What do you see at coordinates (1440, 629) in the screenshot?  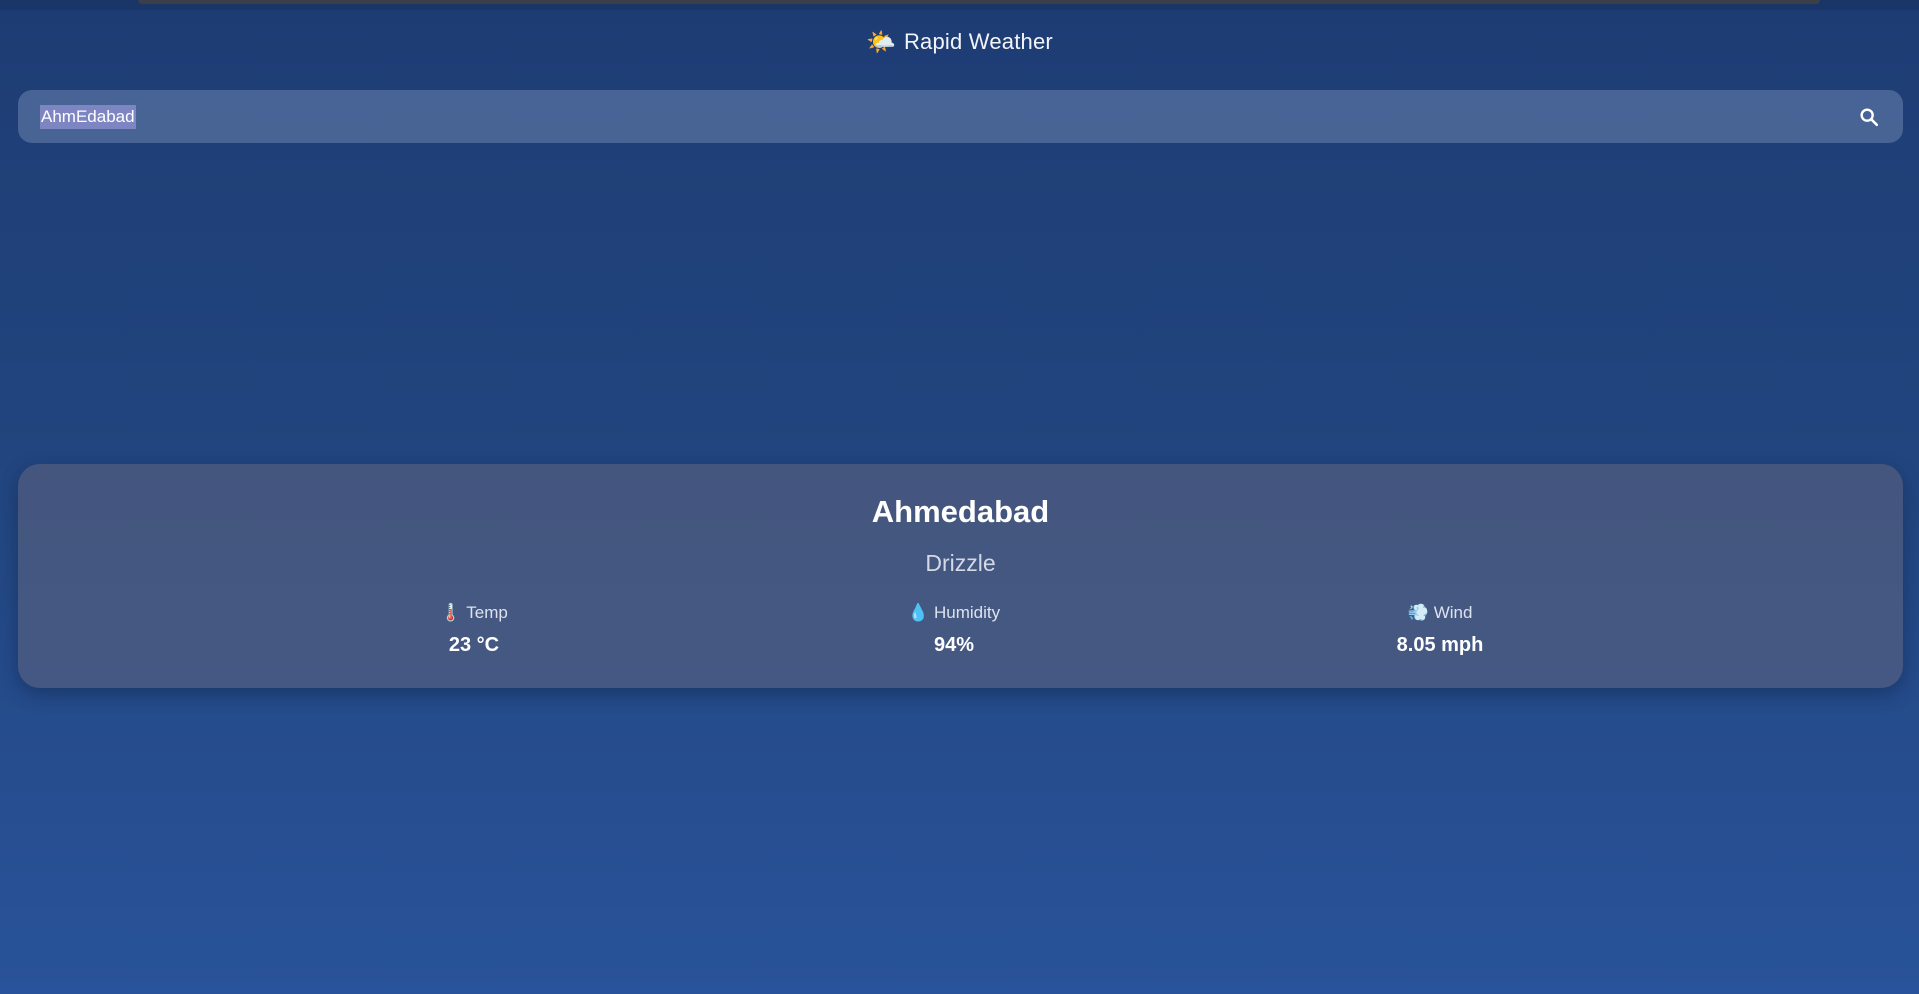 I see `stat-wind: 💨 Wind 8.05 mph` at bounding box center [1440, 629].